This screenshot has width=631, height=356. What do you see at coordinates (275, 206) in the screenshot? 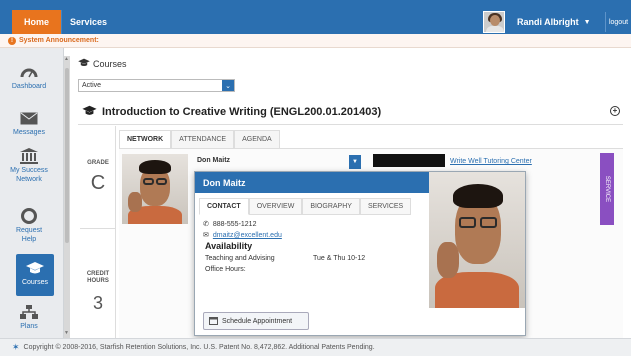
I see `tab-overview: OVERVIEW` at bounding box center [275, 206].